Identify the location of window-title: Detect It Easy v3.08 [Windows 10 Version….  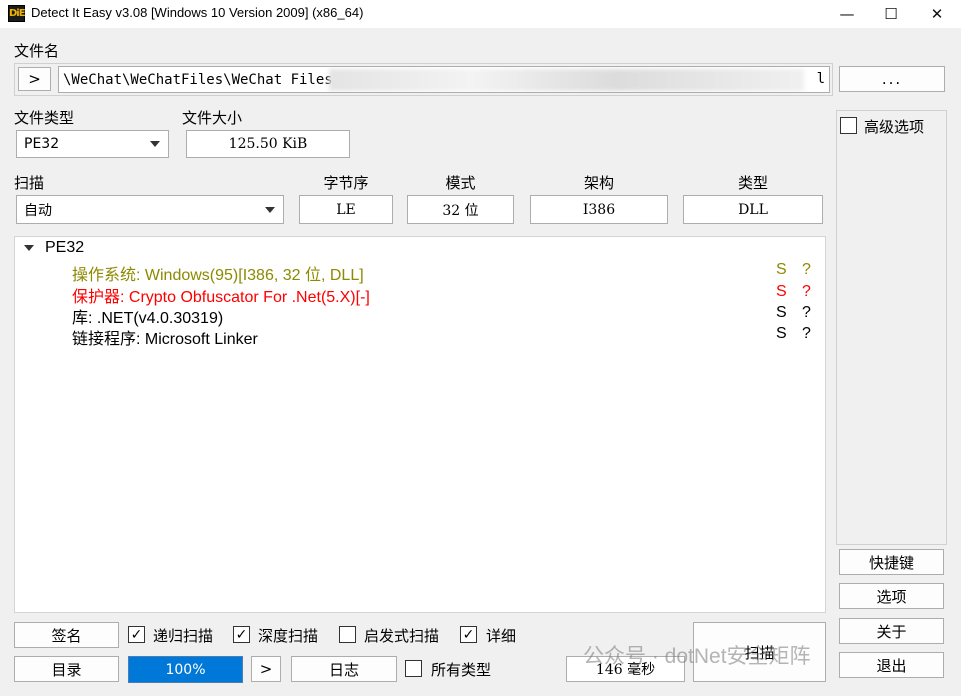
(197, 12).